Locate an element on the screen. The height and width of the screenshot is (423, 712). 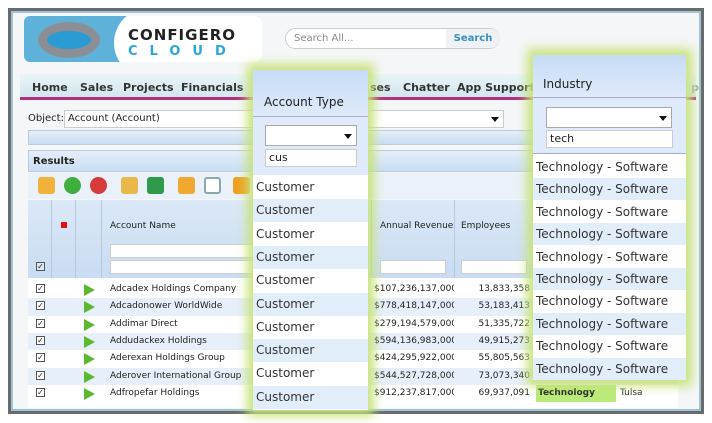
add-icon is located at coordinates (72, 185).